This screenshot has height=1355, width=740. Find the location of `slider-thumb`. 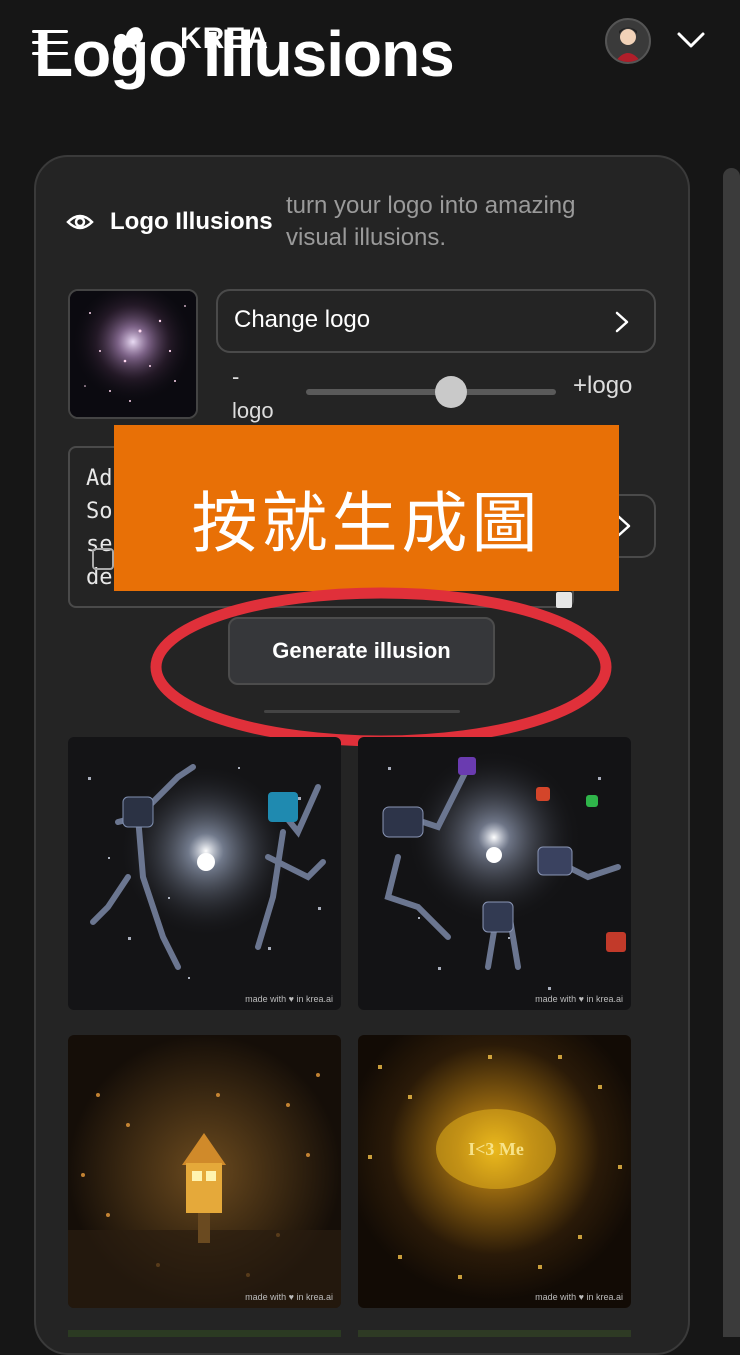

slider-thumb is located at coordinates (451, 392).